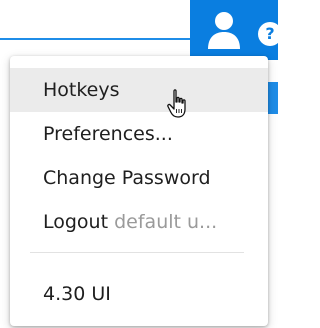 Image resolution: width=320 pixels, height=328 pixels. I want to click on help-icon: ?, so click(270, 34).